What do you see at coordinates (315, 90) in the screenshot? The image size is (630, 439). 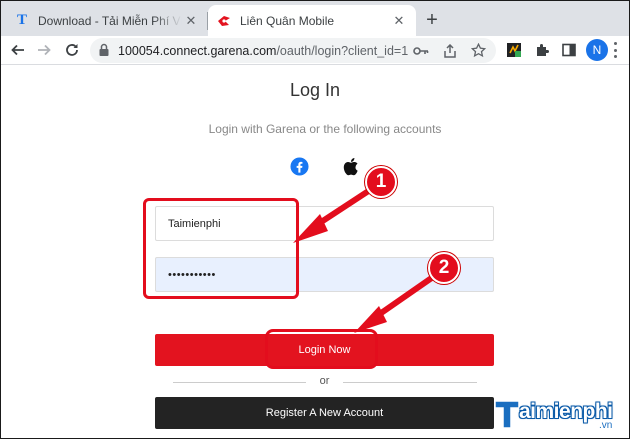 I see `page-title: Log In` at bounding box center [315, 90].